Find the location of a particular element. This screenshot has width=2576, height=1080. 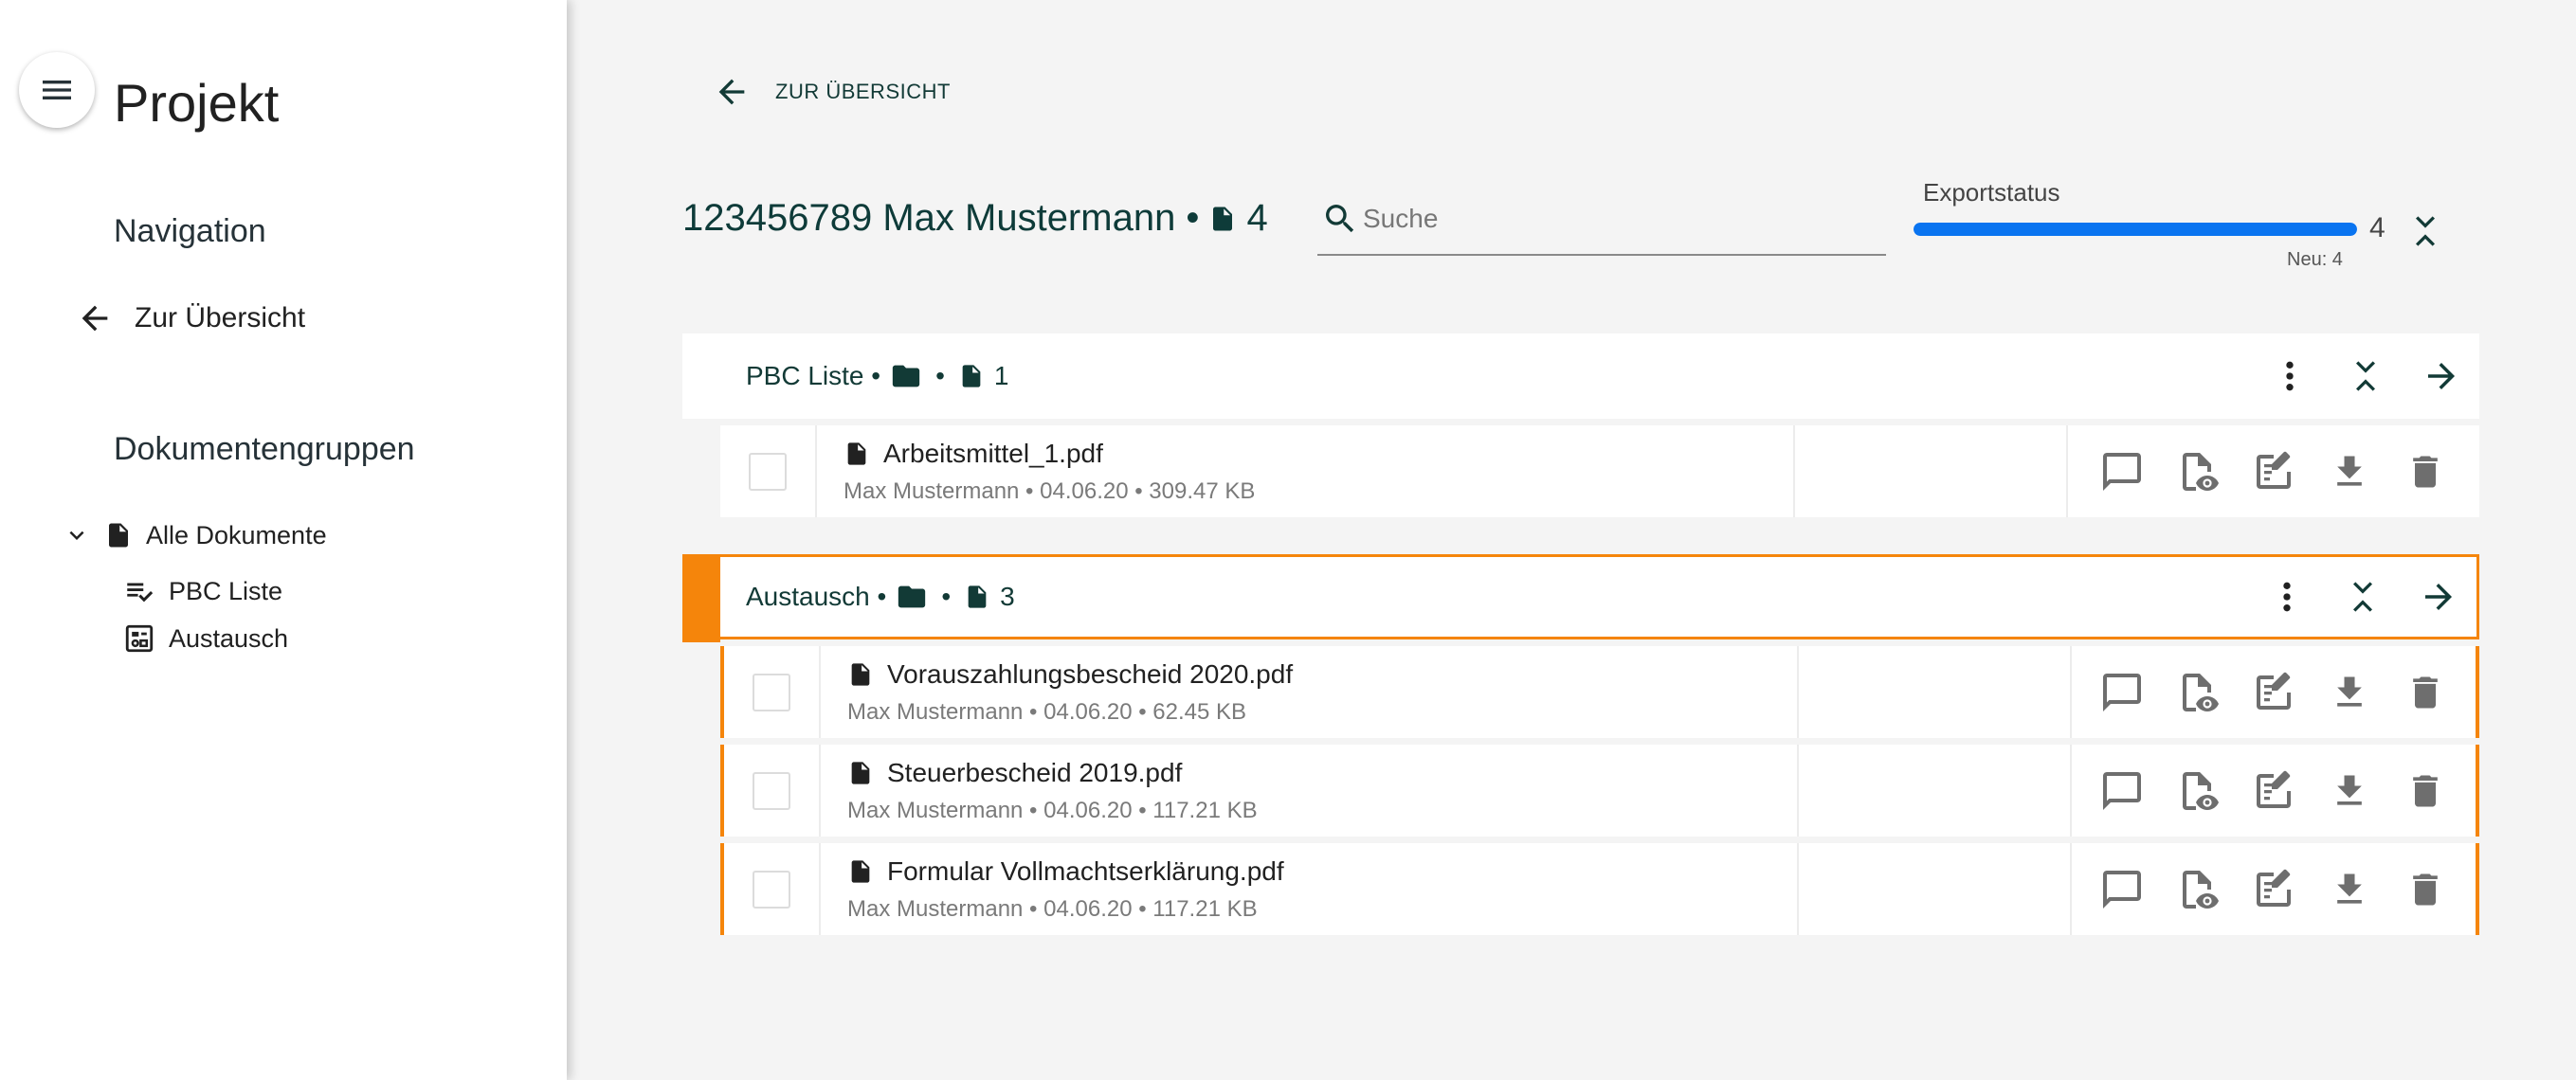

document-groups-heading: Dokumentengruppen is located at coordinates (264, 449).